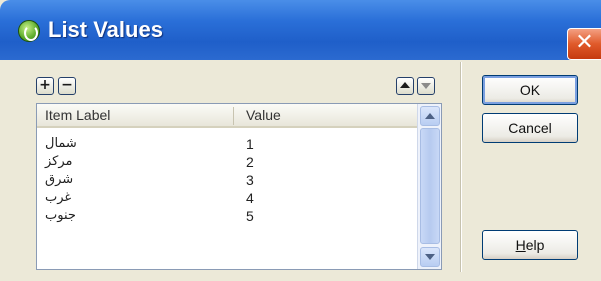  I want to click on row-value: 3, so click(250, 180).